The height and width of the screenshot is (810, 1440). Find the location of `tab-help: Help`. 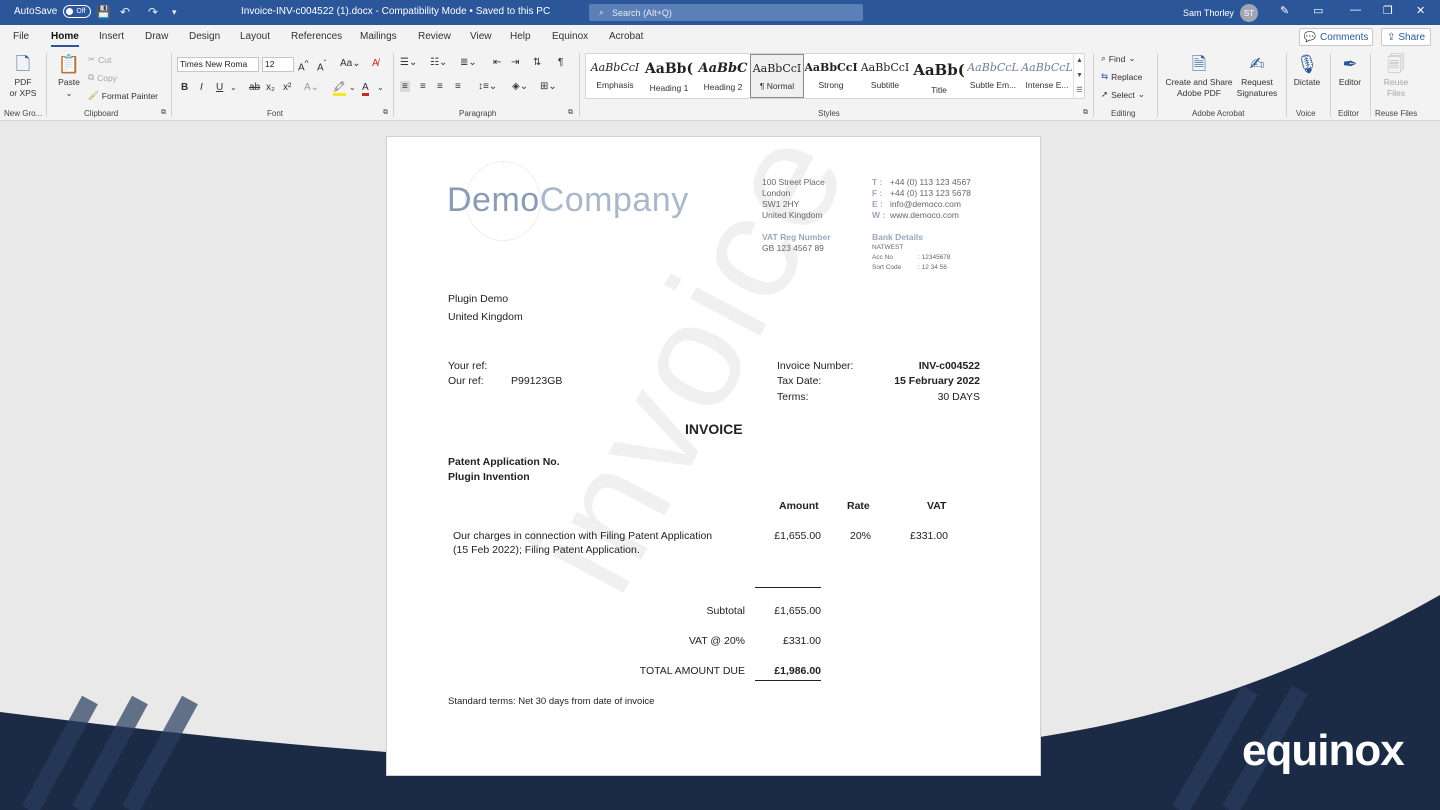

tab-help: Help is located at coordinates (520, 36).